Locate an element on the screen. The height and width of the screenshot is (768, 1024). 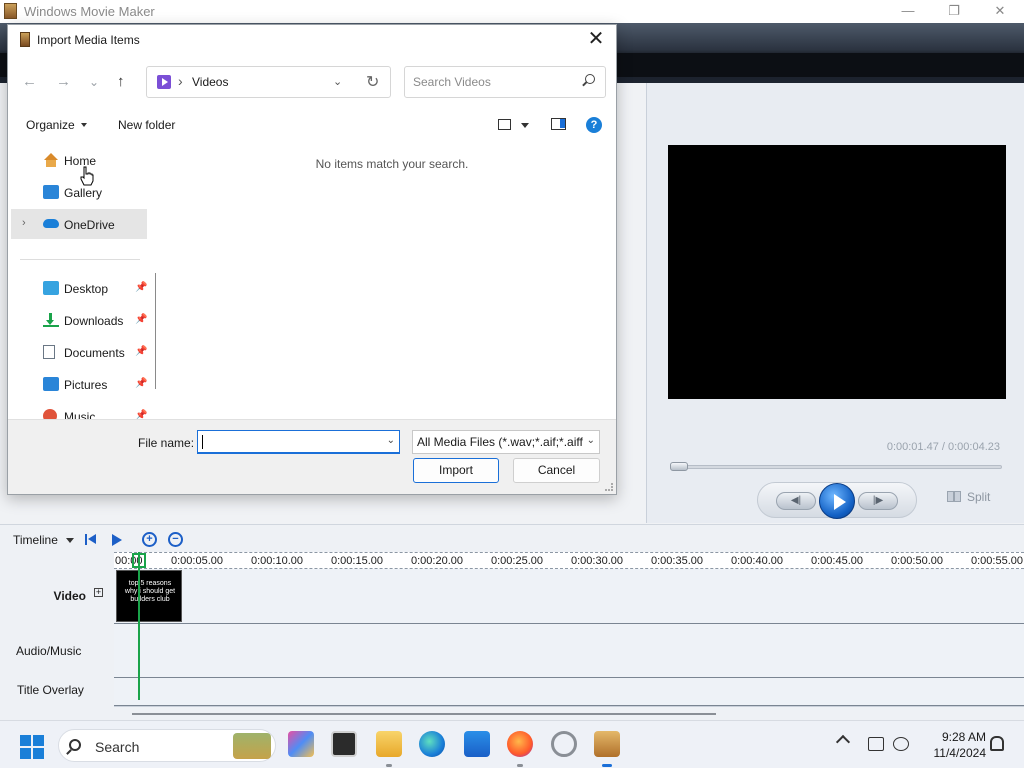
nav-item-documents: Documents 📌 is located at coordinates (79, 352).